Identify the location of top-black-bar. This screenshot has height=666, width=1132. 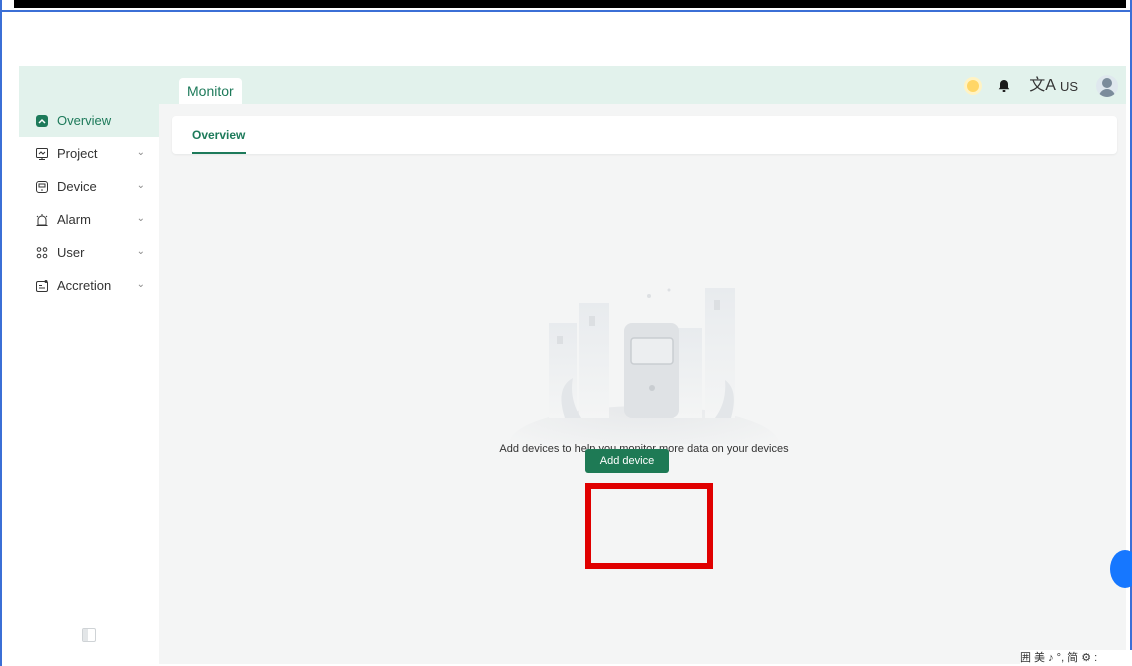
(570, 4).